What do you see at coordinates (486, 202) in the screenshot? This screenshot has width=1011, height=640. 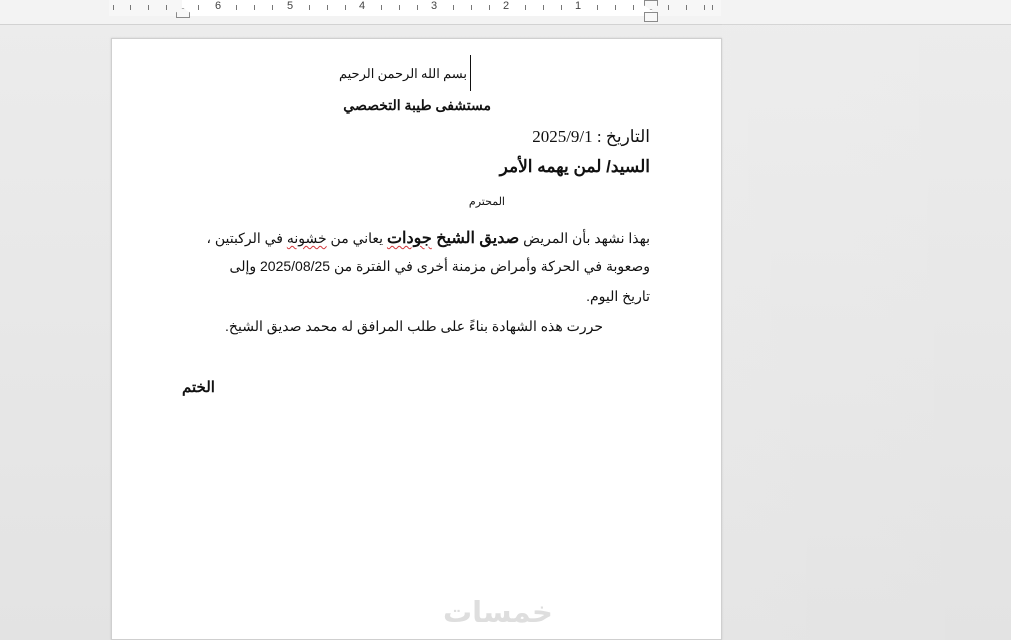 I see `honorific-text: المحترم` at bounding box center [486, 202].